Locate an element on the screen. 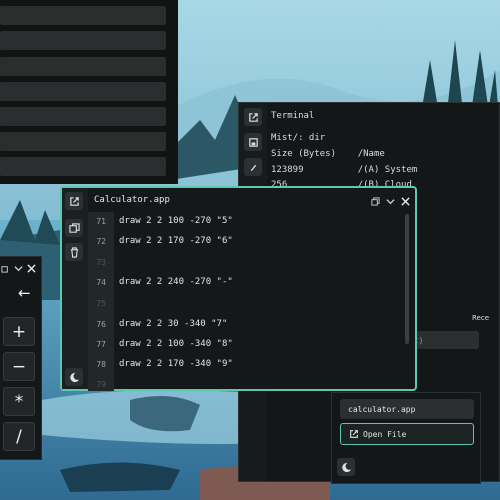 This screenshot has height=500, width=500. scrollbar is located at coordinates (407, 279).